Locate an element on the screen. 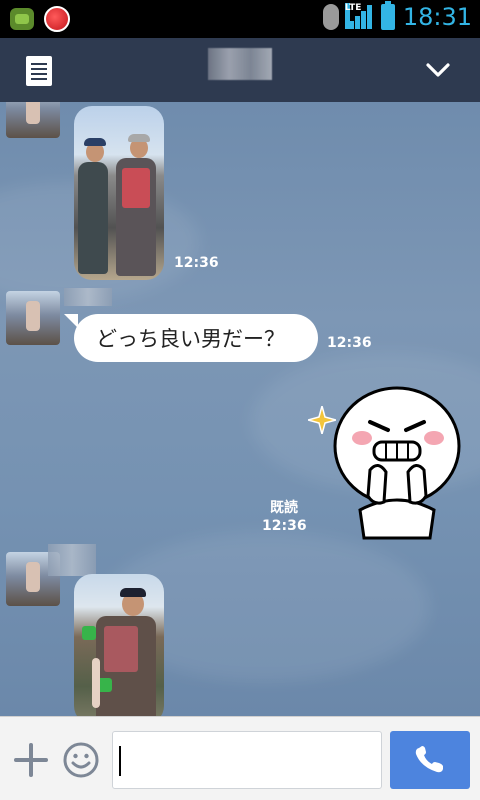 Image resolution: width=480 pixels, height=800 pixels. sticker-message is located at coordinates (397, 460).